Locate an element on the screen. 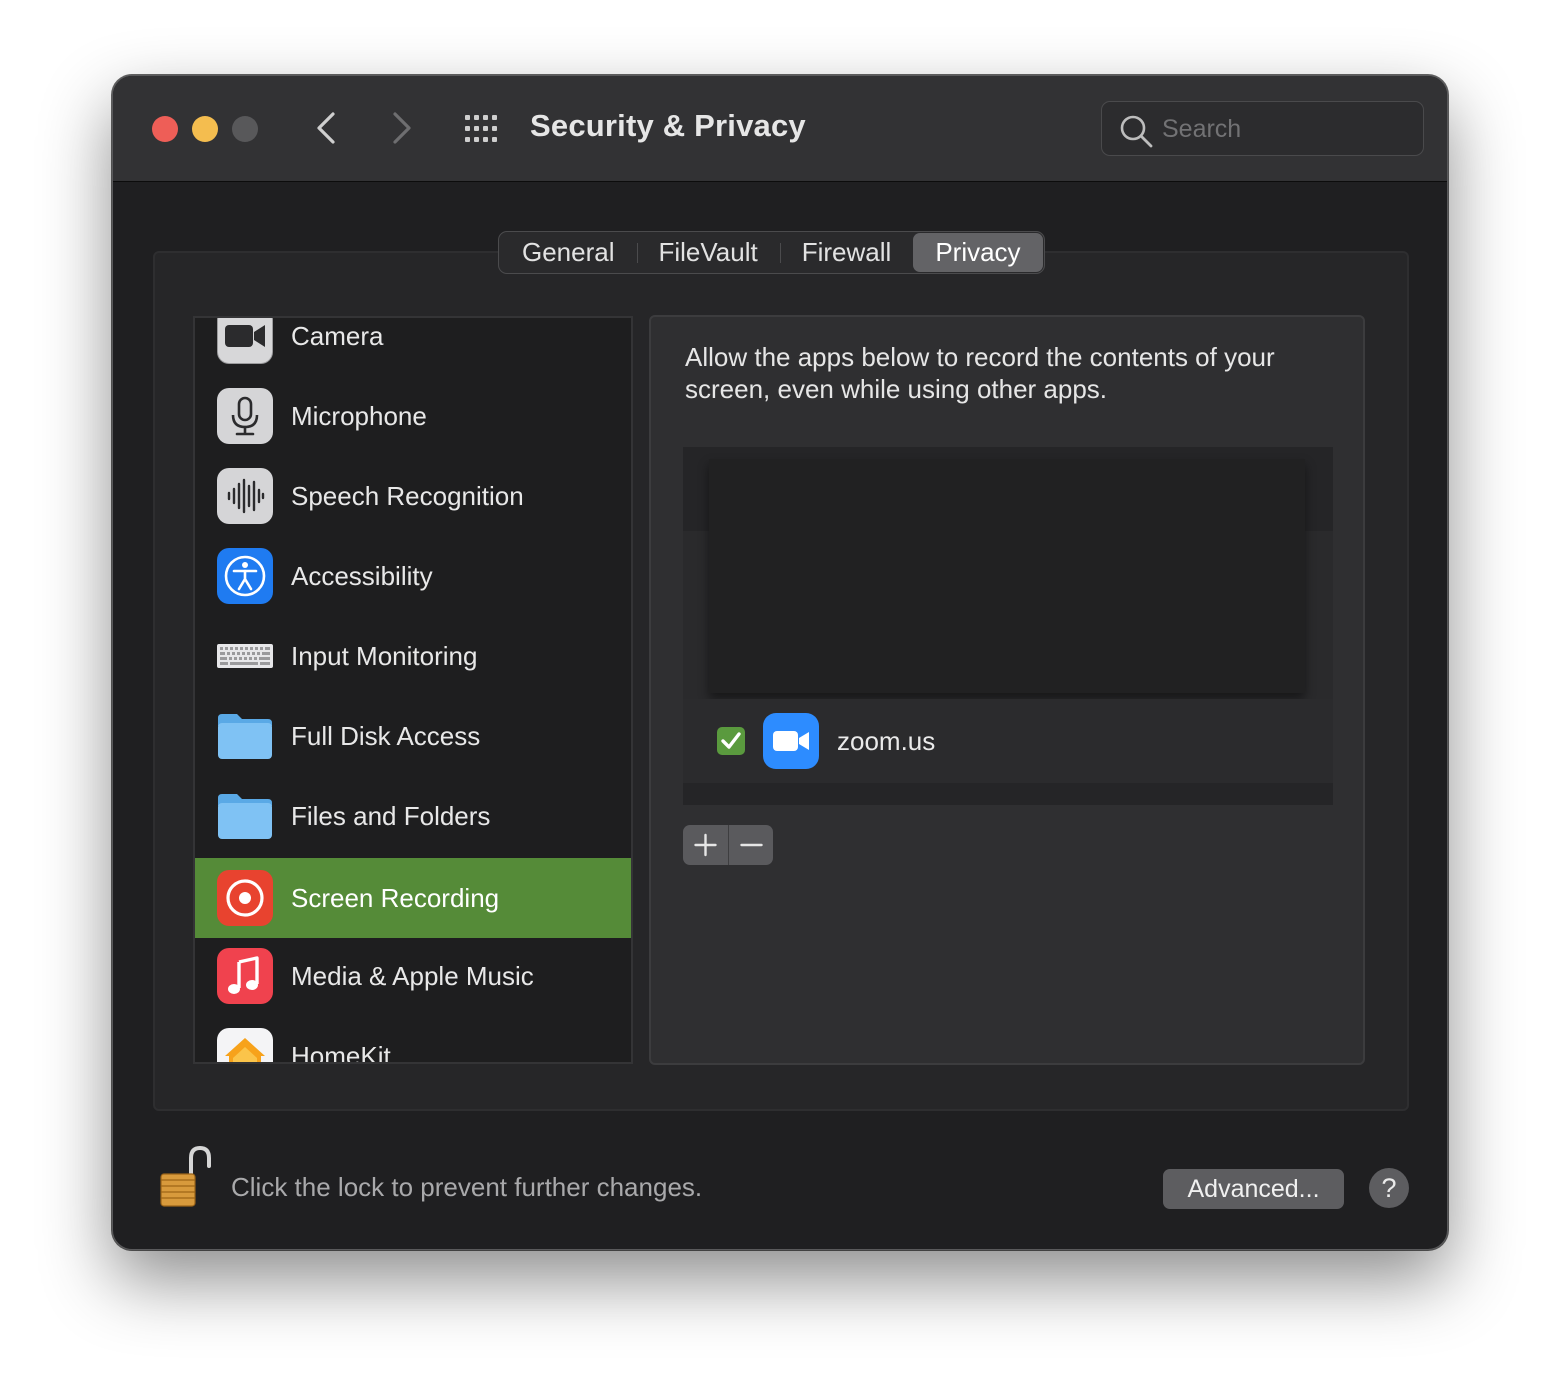 The width and height of the screenshot is (1560, 1398). chevron-left-icon is located at coordinates (326, 128).